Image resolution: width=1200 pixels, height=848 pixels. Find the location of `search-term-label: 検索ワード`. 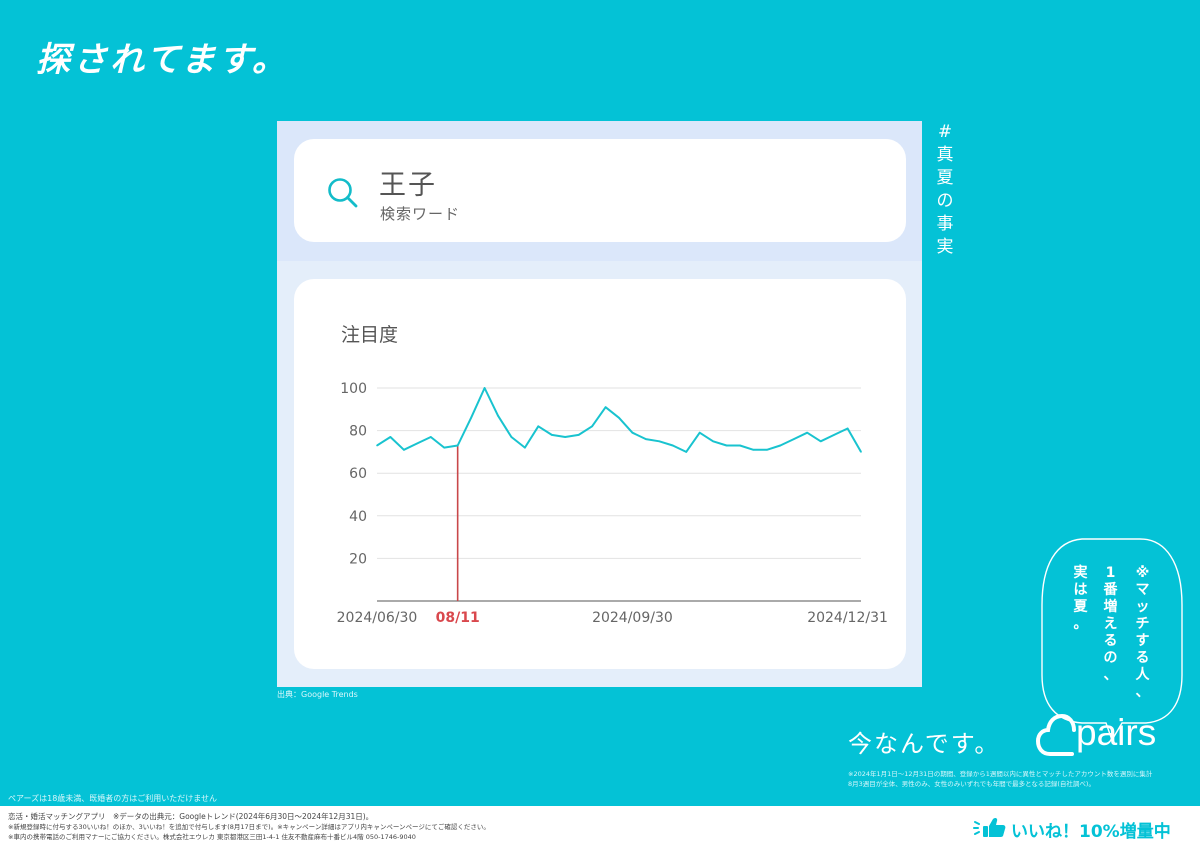

search-term-label: 検索ワード is located at coordinates (420, 214).